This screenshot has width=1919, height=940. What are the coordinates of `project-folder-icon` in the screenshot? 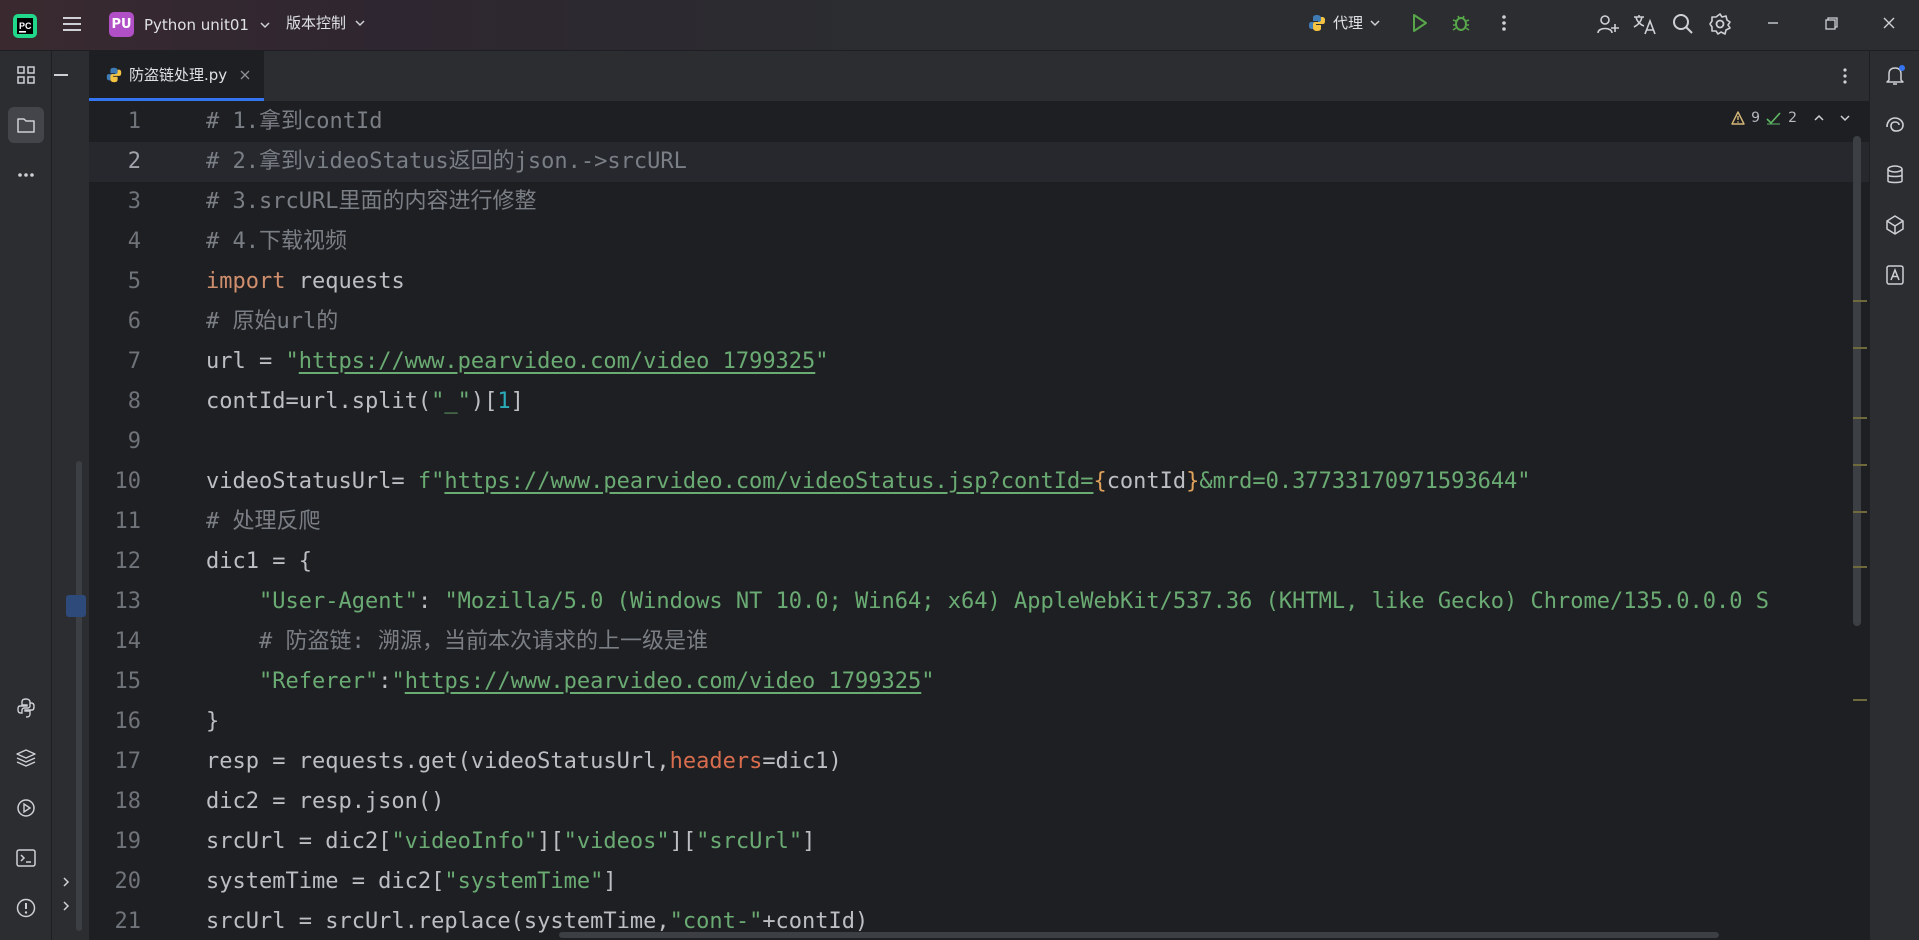 It's located at (26, 125).